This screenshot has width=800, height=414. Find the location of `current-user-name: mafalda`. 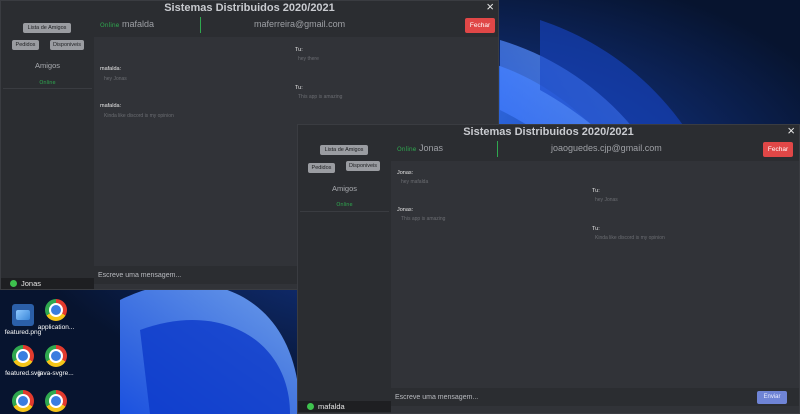

current-user-name: mafalda is located at coordinates (331, 406).